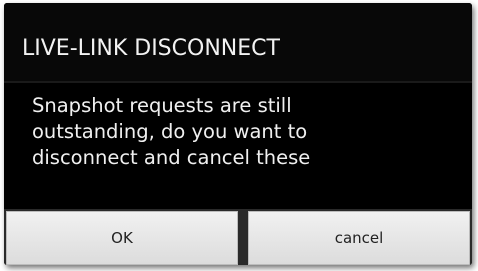 The height and width of the screenshot is (271, 478). What do you see at coordinates (170, 131) in the screenshot?
I see `dialog-message-line: outstanding, do you want to` at bounding box center [170, 131].